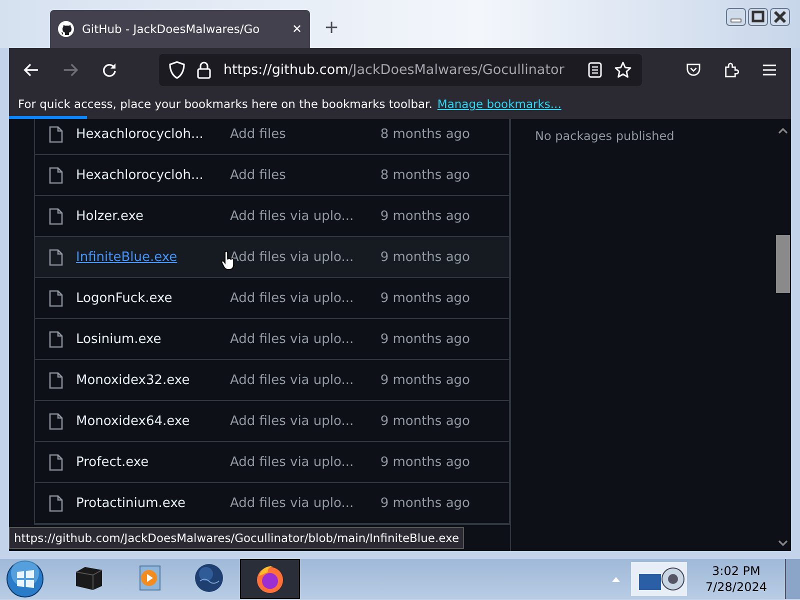 This screenshot has height=600, width=800. Describe the element at coordinates (153, 503) in the screenshot. I see `file-name-link: Protactinium.exe` at that location.